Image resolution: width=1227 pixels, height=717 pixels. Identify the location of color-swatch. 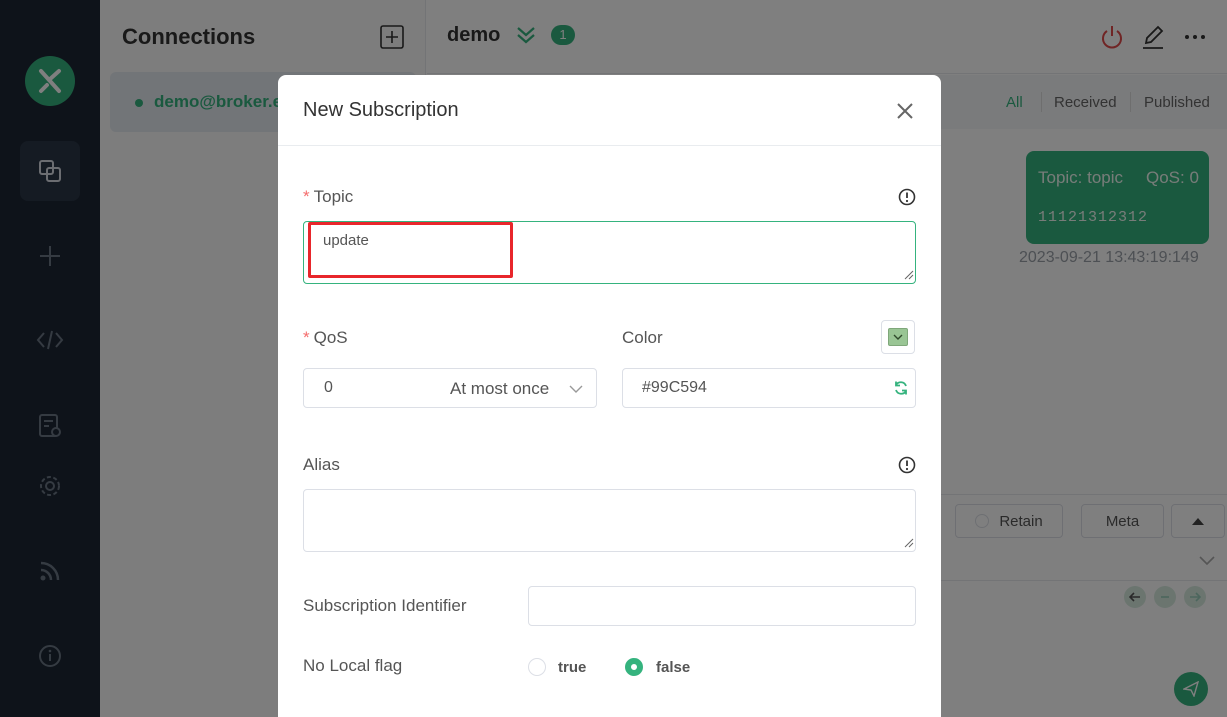
(898, 337).